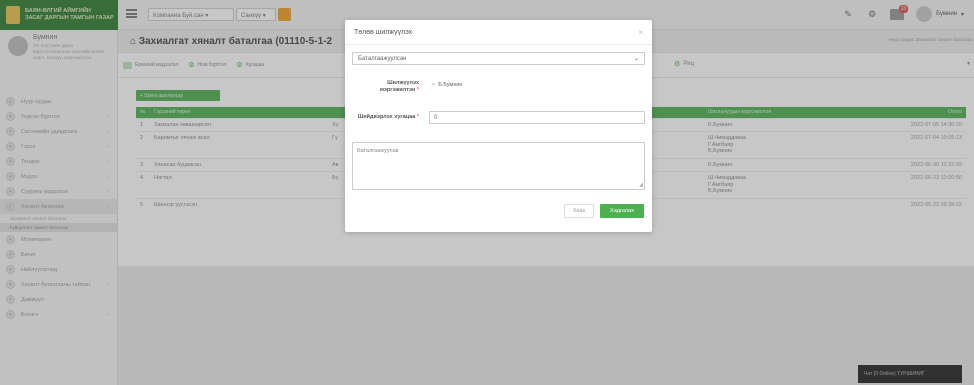 The height and width of the screenshot is (385, 974). What do you see at coordinates (579, 211) in the screenshot?
I see `close-button: Хаах` at bounding box center [579, 211].